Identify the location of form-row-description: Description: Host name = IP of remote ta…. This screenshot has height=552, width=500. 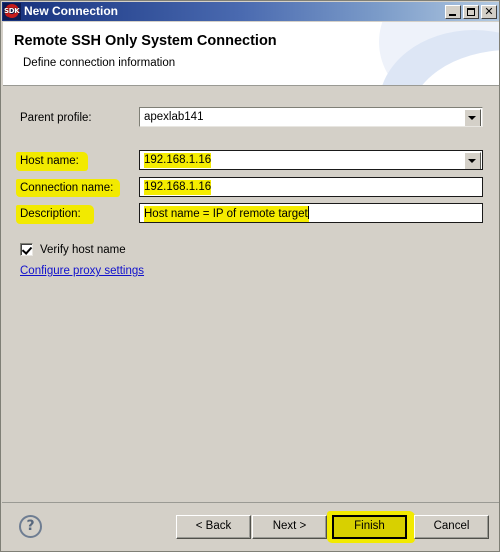
(250, 214).